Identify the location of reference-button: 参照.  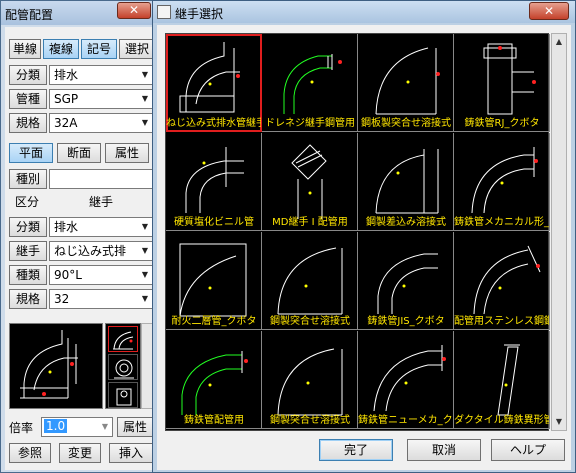
(30, 453).